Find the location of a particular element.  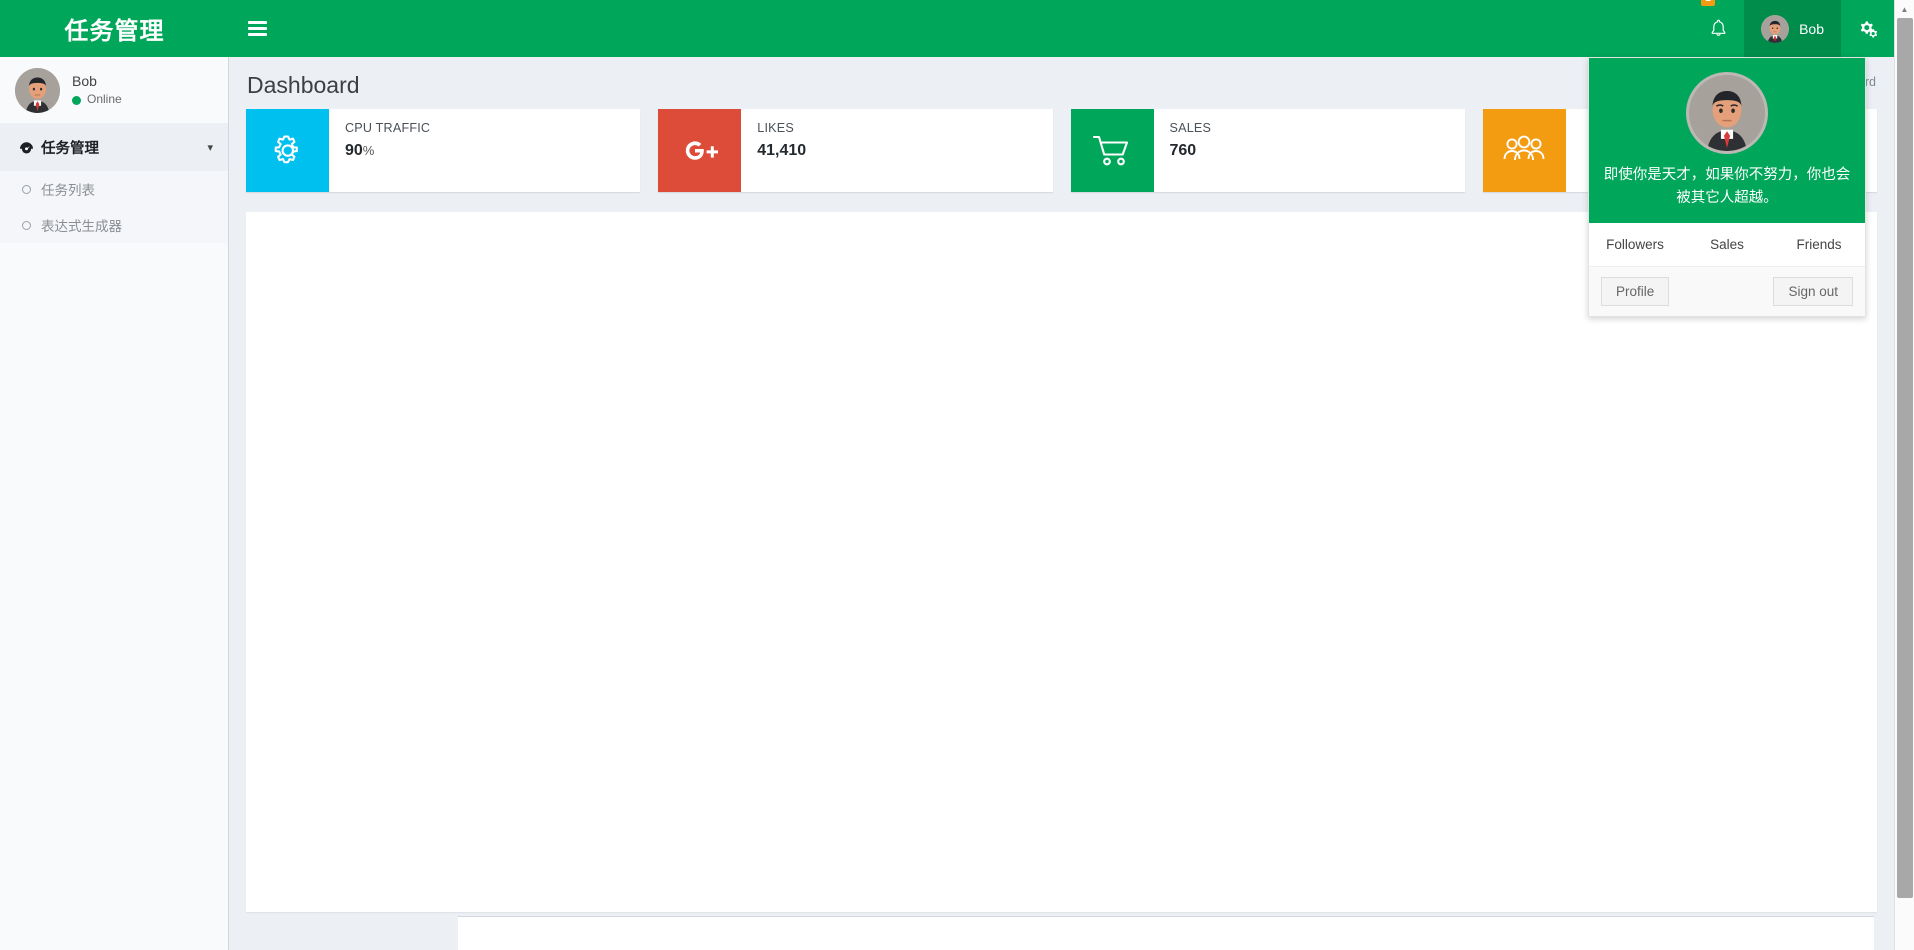

info-box-likes-number: 41,410 is located at coordinates (781, 151).